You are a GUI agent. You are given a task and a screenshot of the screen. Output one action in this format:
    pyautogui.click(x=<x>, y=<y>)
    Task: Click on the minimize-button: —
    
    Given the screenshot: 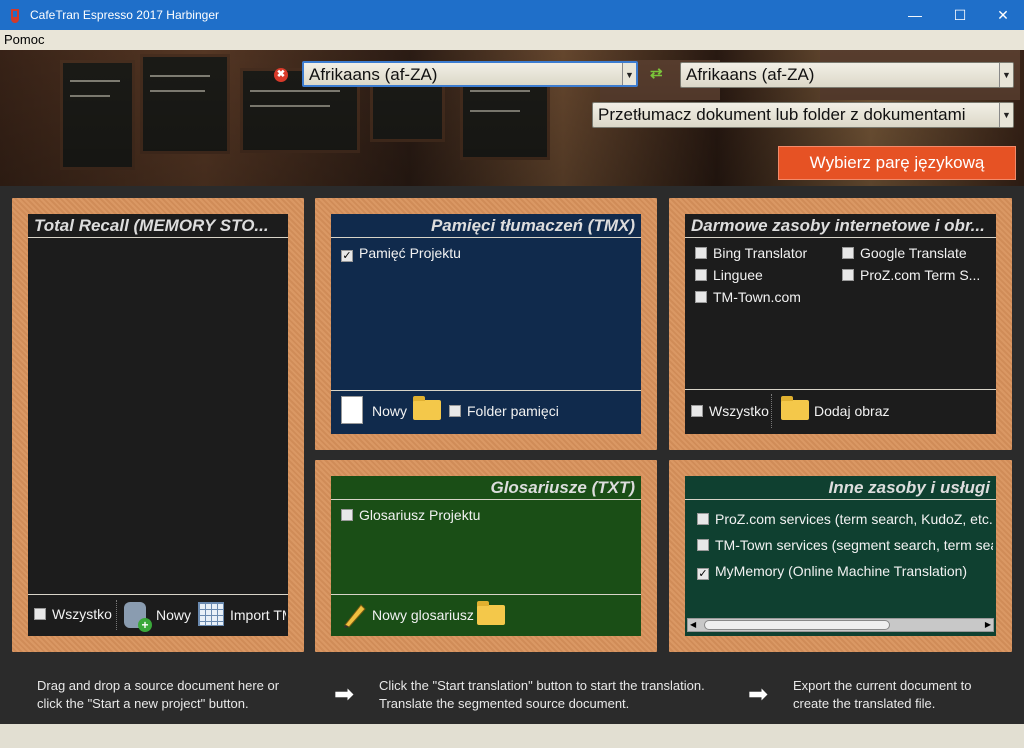 What is the action you would take?
    pyautogui.click(x=915, y=15)
    